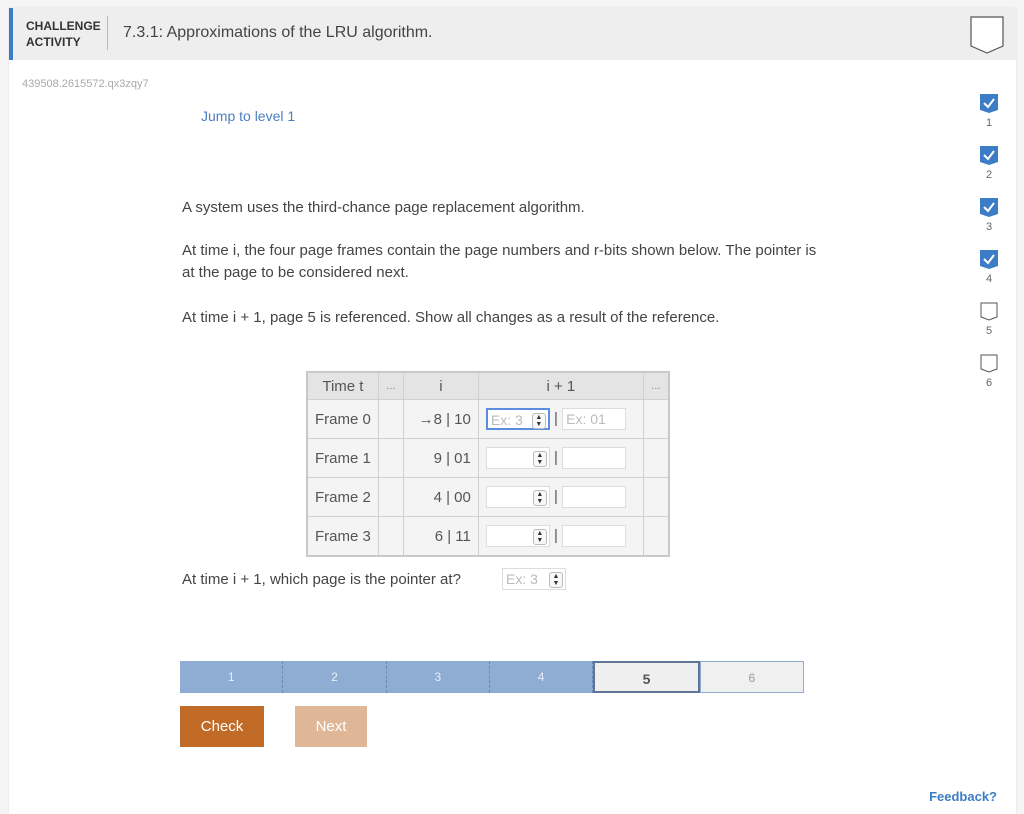 The height and width of the screenshot is (814, 1024). I want to click on feedback-link: Feedback?, so click(963, 796).